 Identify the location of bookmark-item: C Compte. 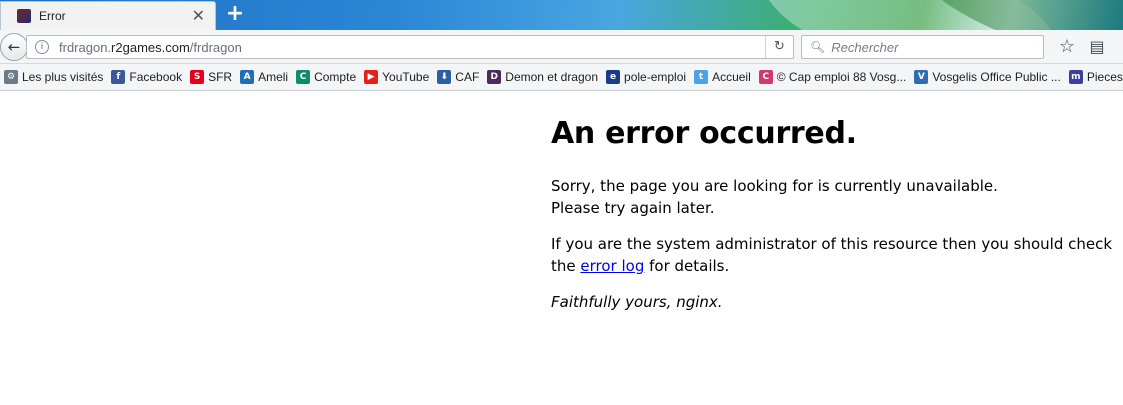
(326, 77).